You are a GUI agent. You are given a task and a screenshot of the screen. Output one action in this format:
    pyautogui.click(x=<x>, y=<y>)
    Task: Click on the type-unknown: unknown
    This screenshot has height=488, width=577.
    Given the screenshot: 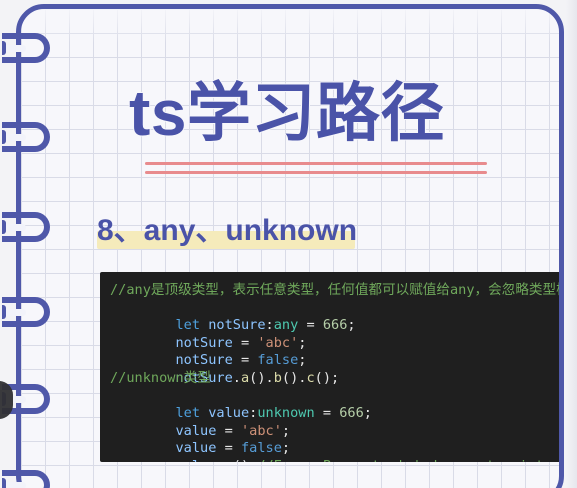 What is the action you would take?
    pyautogui.click(x=286, y=413)
    